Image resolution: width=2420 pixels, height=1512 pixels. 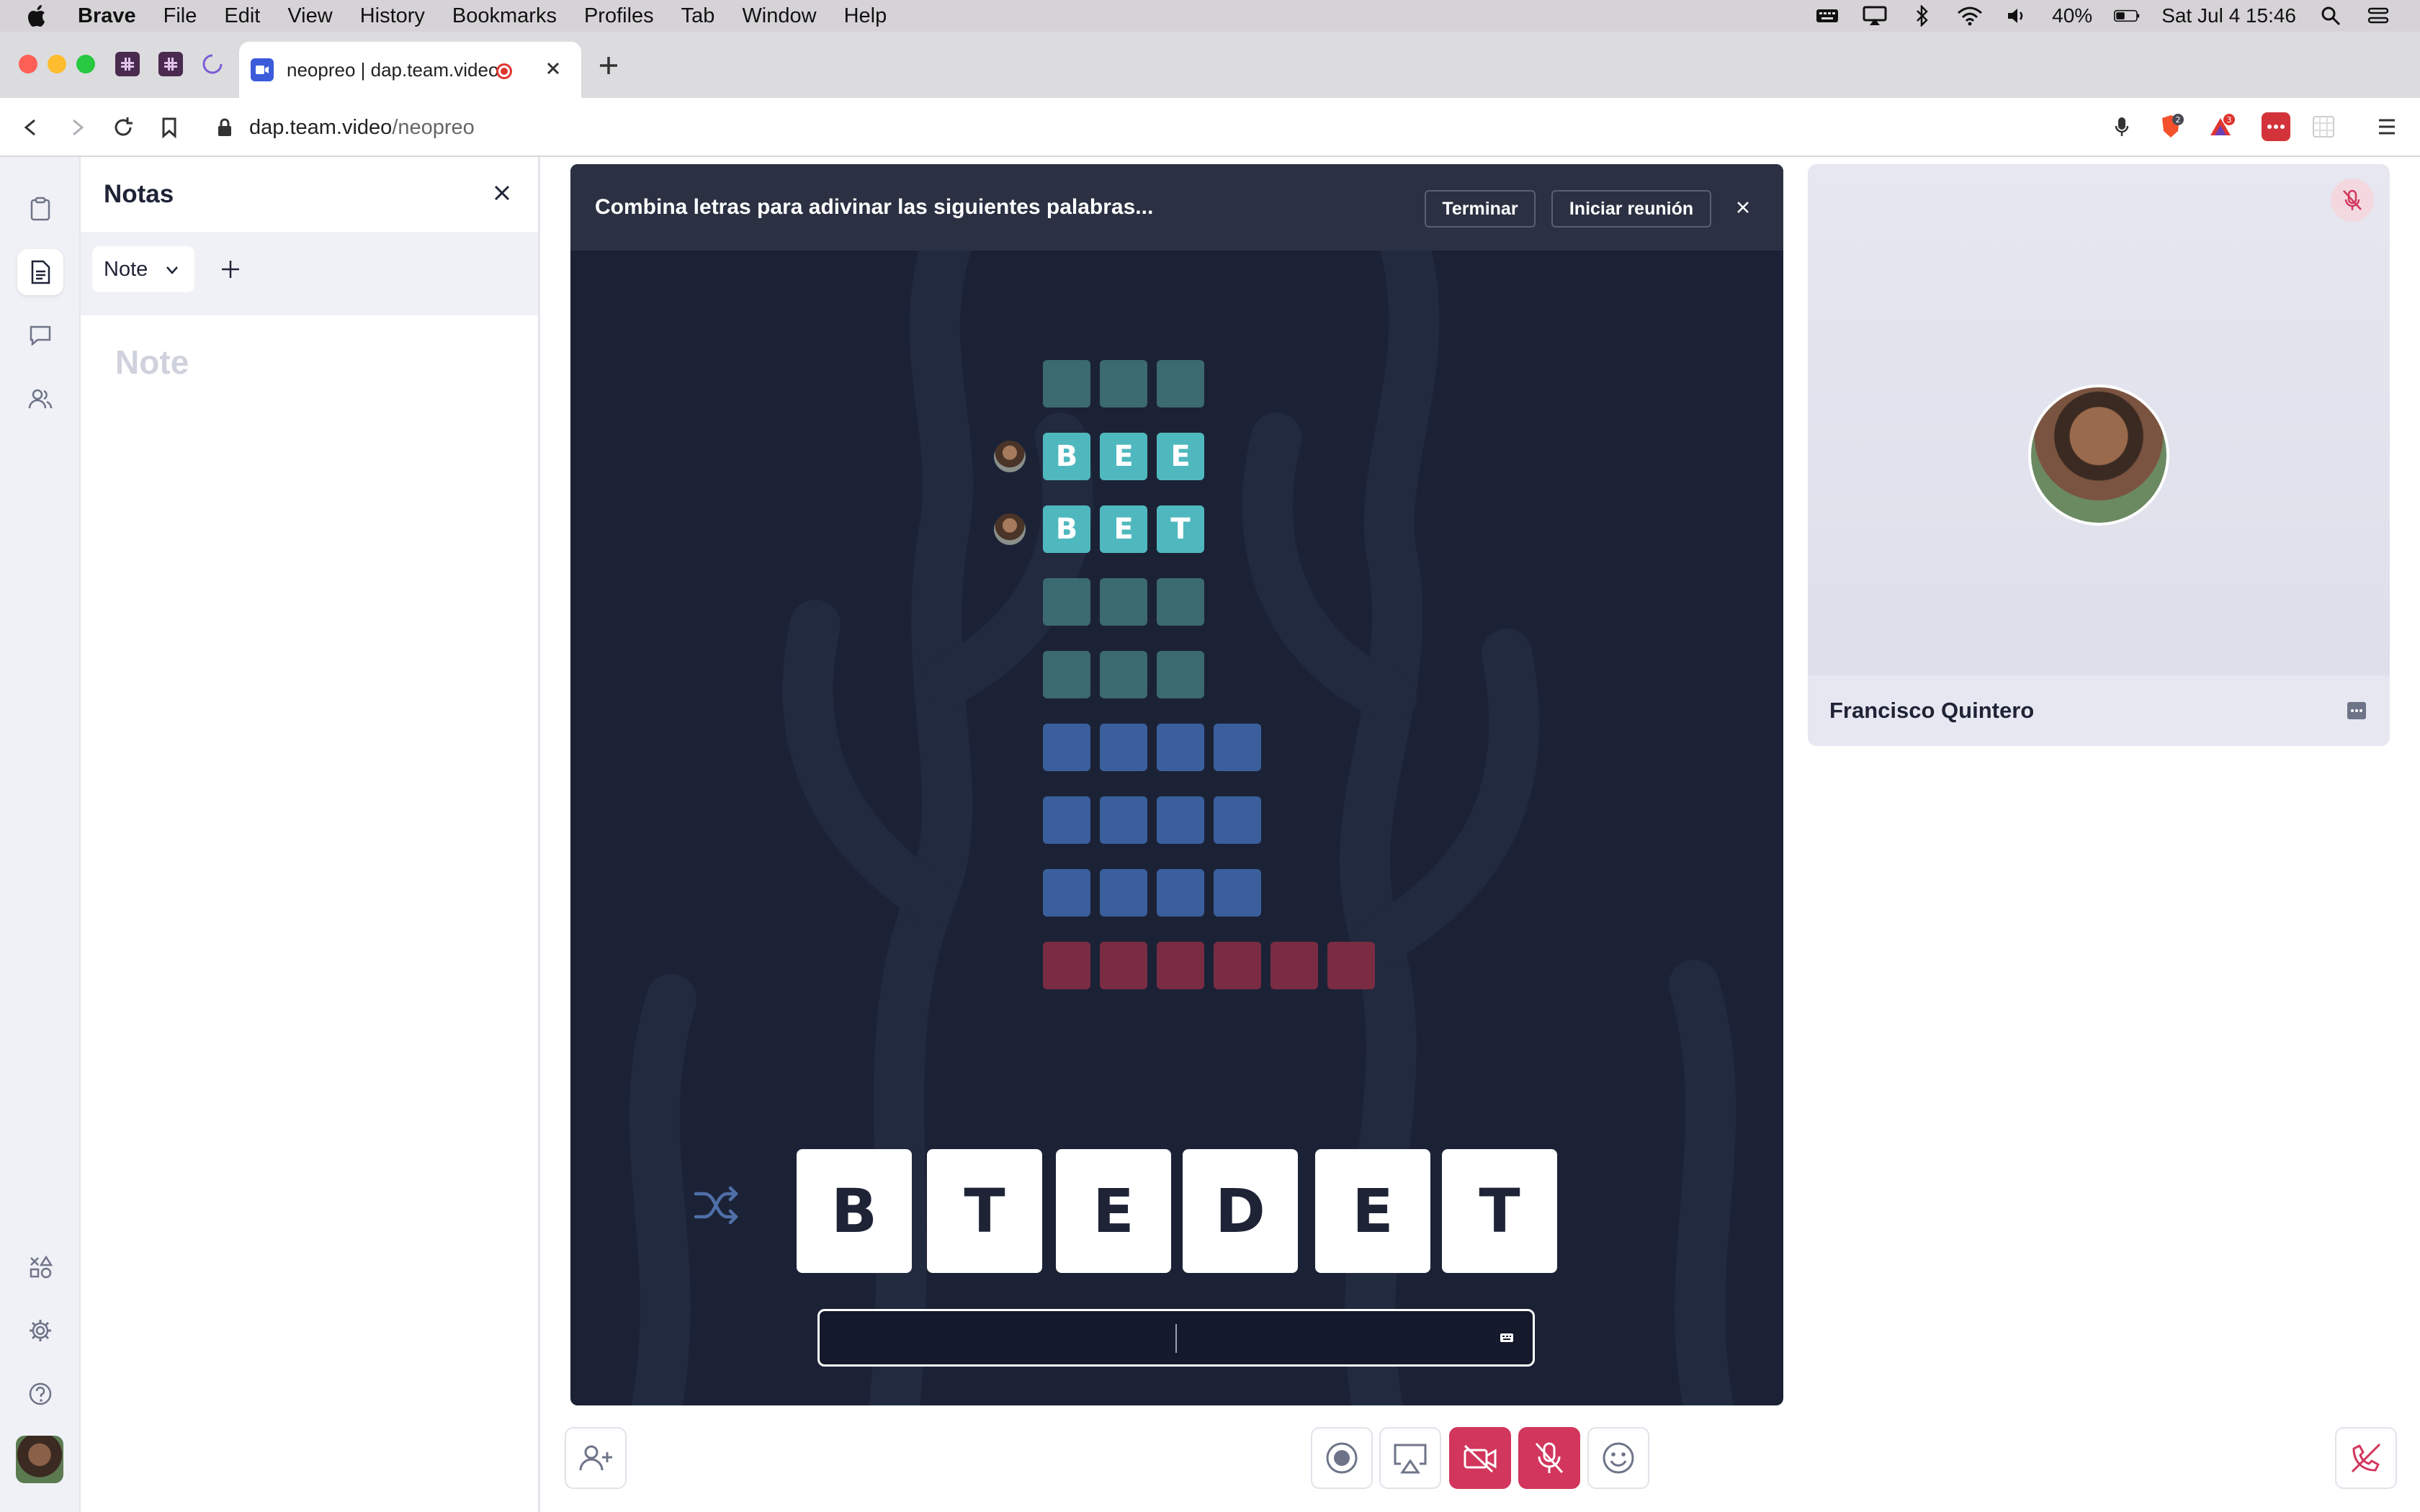 I want to click on extension-red-icon, so click(x=2276, y=126).